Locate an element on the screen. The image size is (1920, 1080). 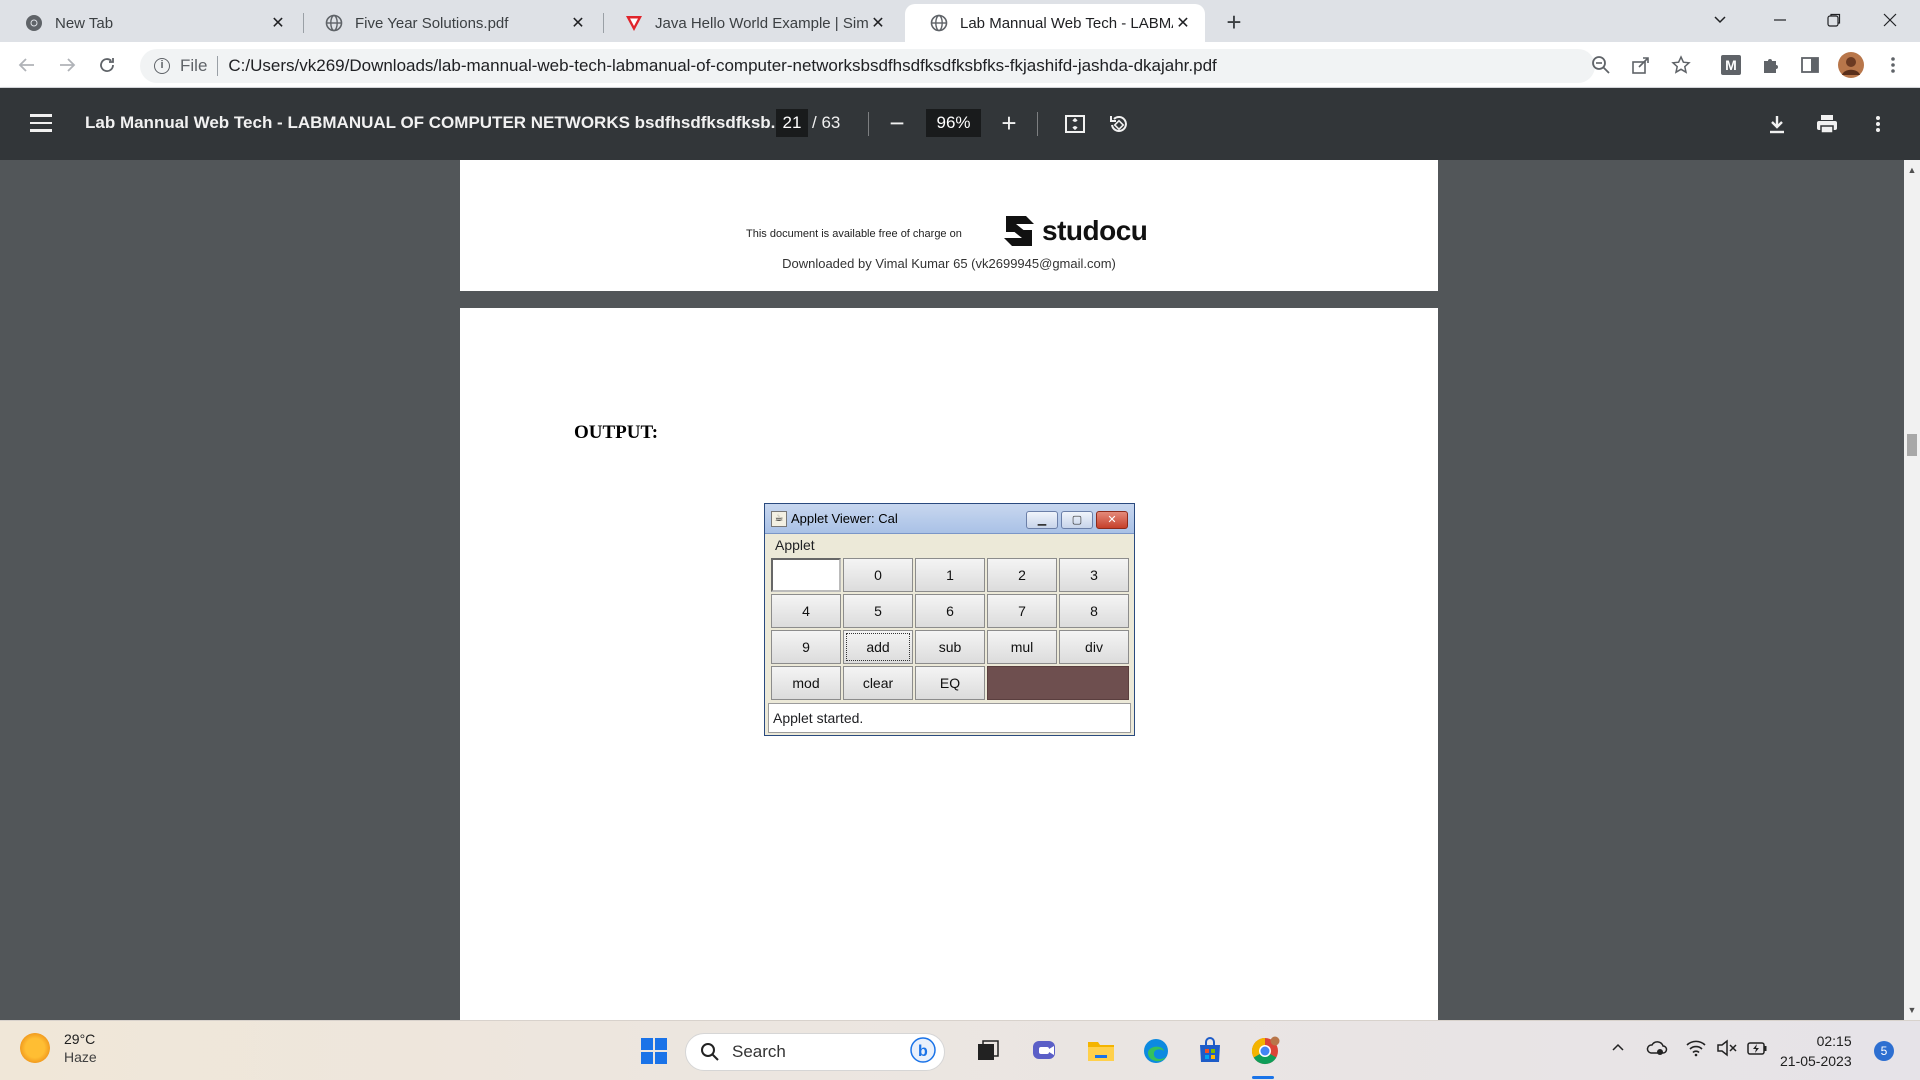
extension-letter: M is located at coordinates (1731, 65).